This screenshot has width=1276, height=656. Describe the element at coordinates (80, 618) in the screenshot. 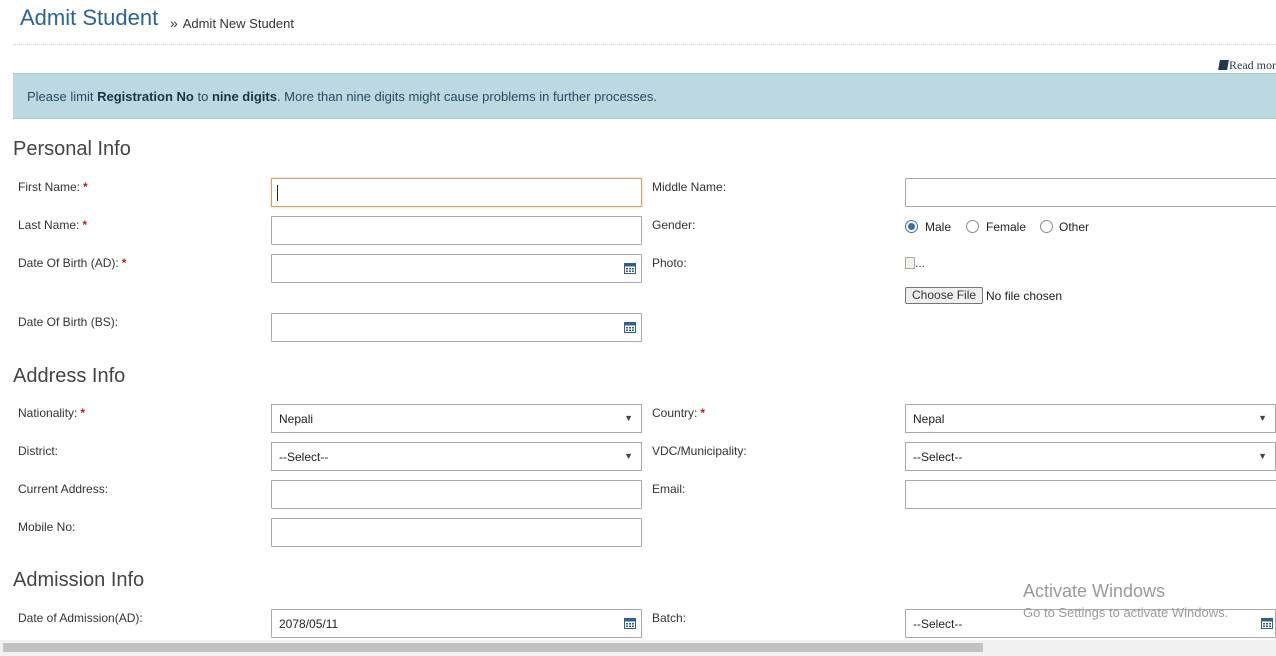

I see `doa-label: Date of Admission(AD):` at that location.